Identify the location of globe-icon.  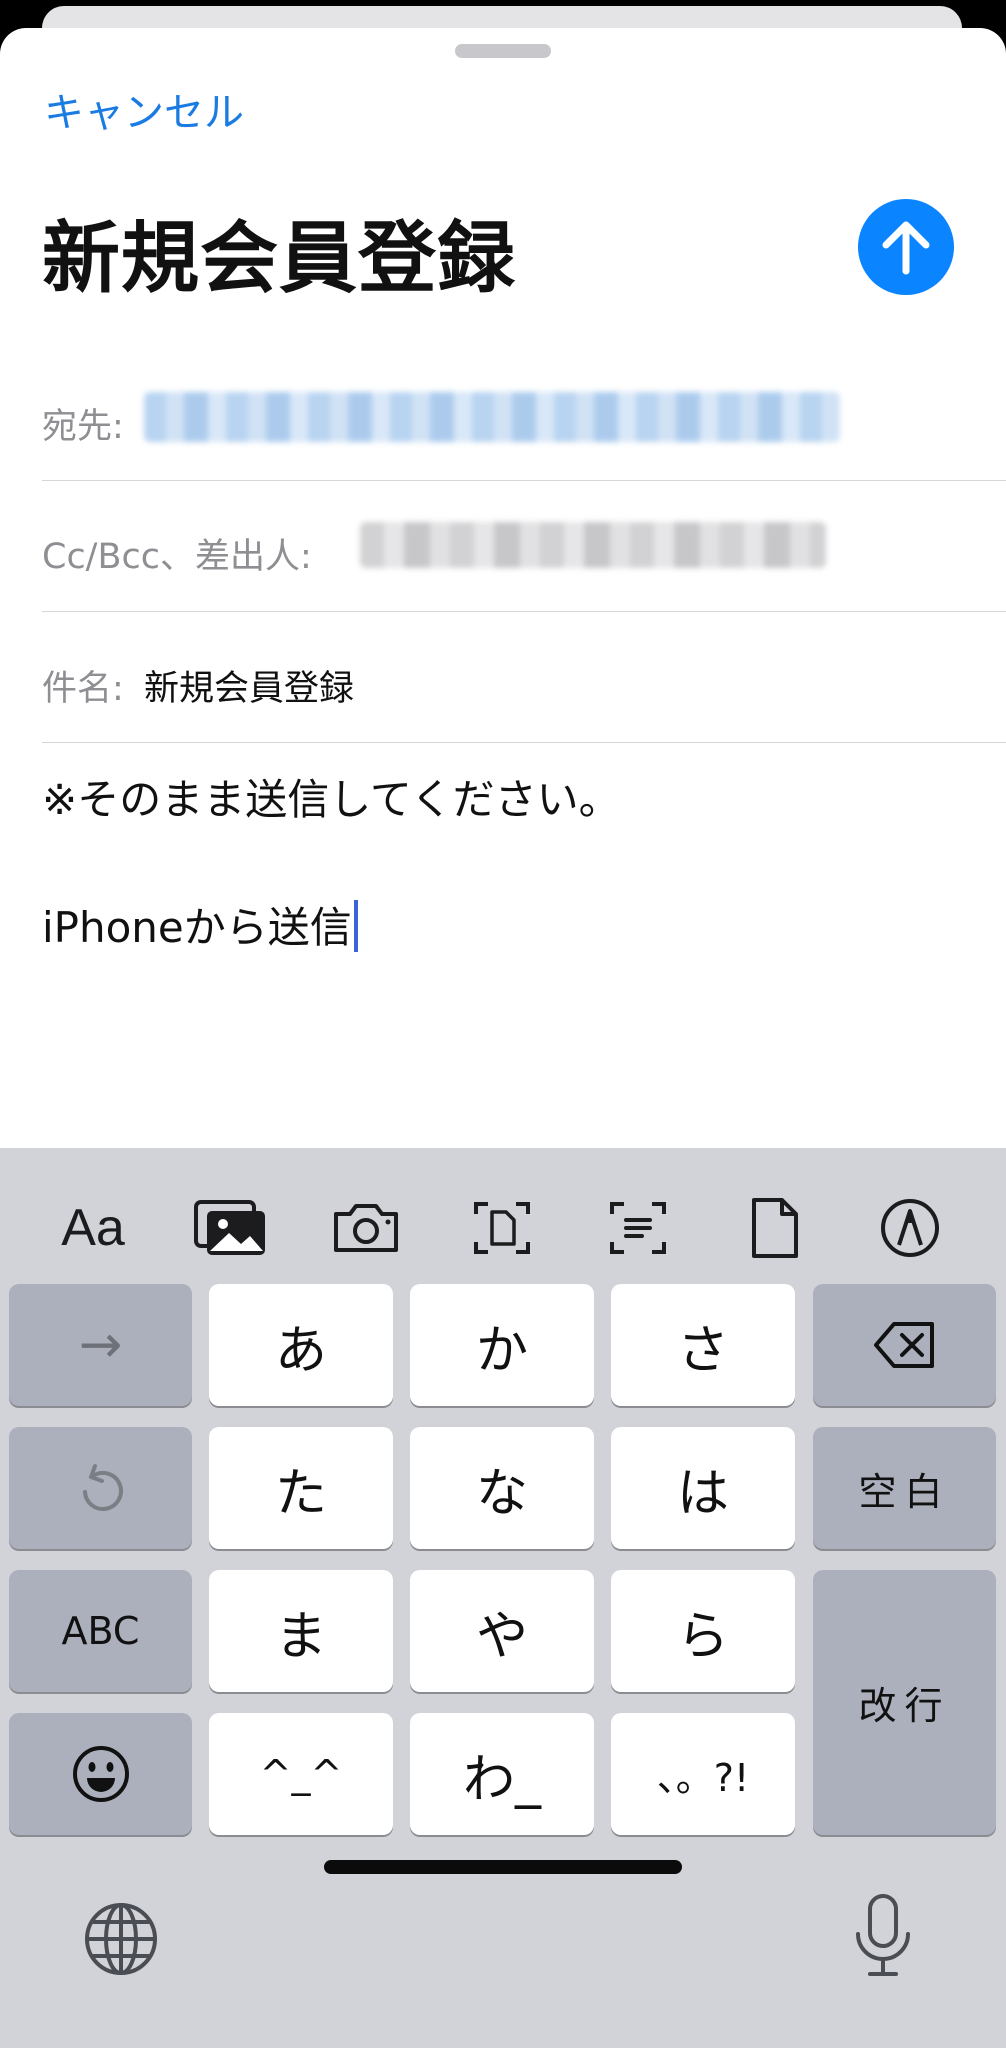
(121, 1939).